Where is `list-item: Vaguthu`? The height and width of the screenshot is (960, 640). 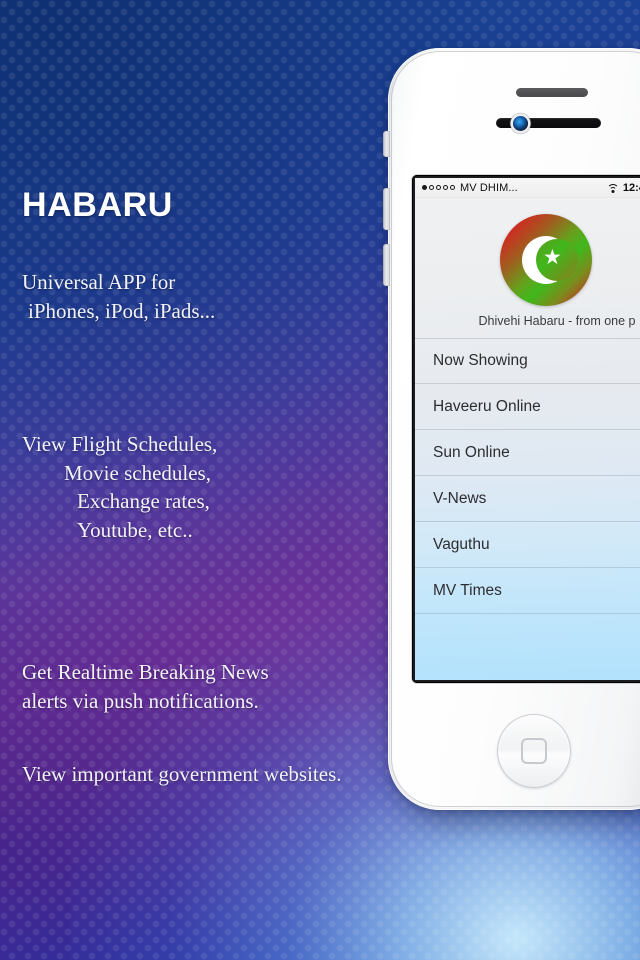 list-item: Vaguthu is located at coordinates (527, 545).